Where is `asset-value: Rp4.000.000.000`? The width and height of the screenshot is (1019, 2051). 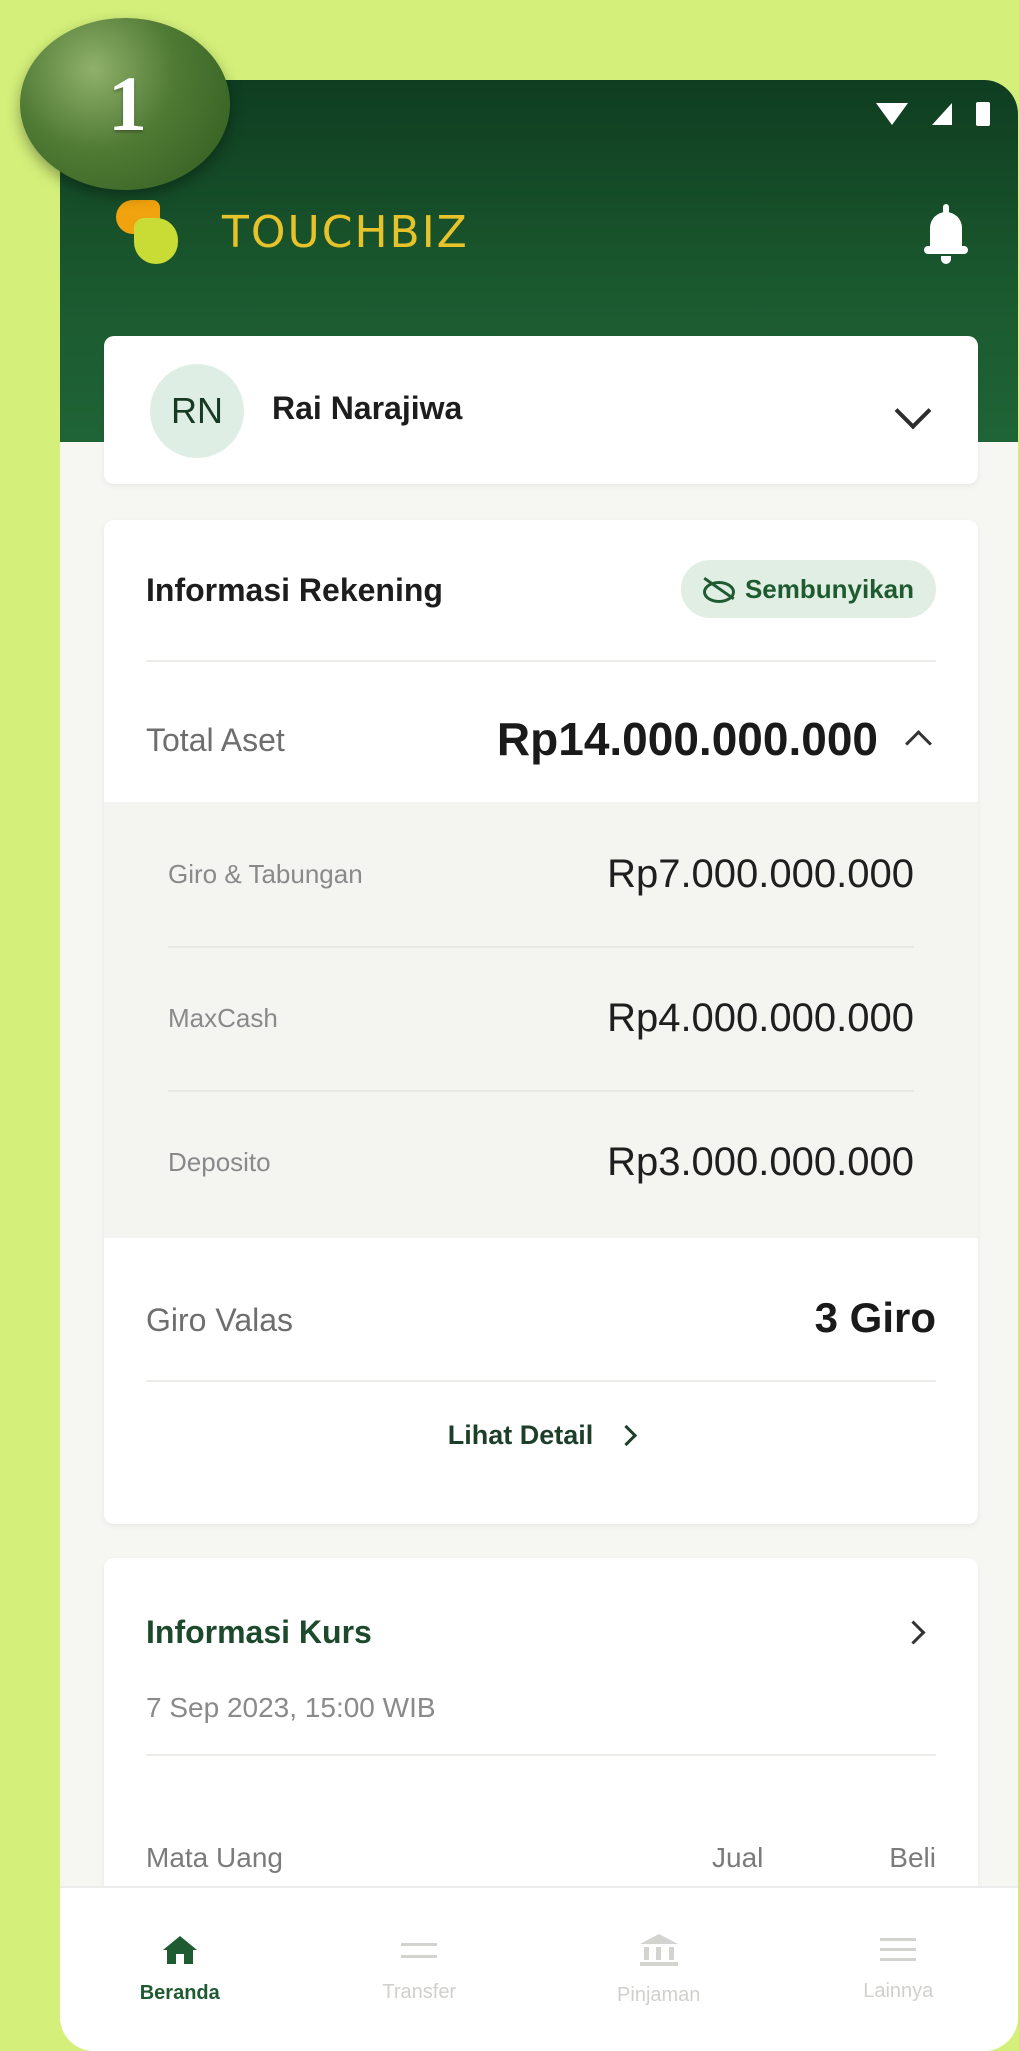
asset-value: Rp4.000.000.000 is located at coordinates (760, 1017).